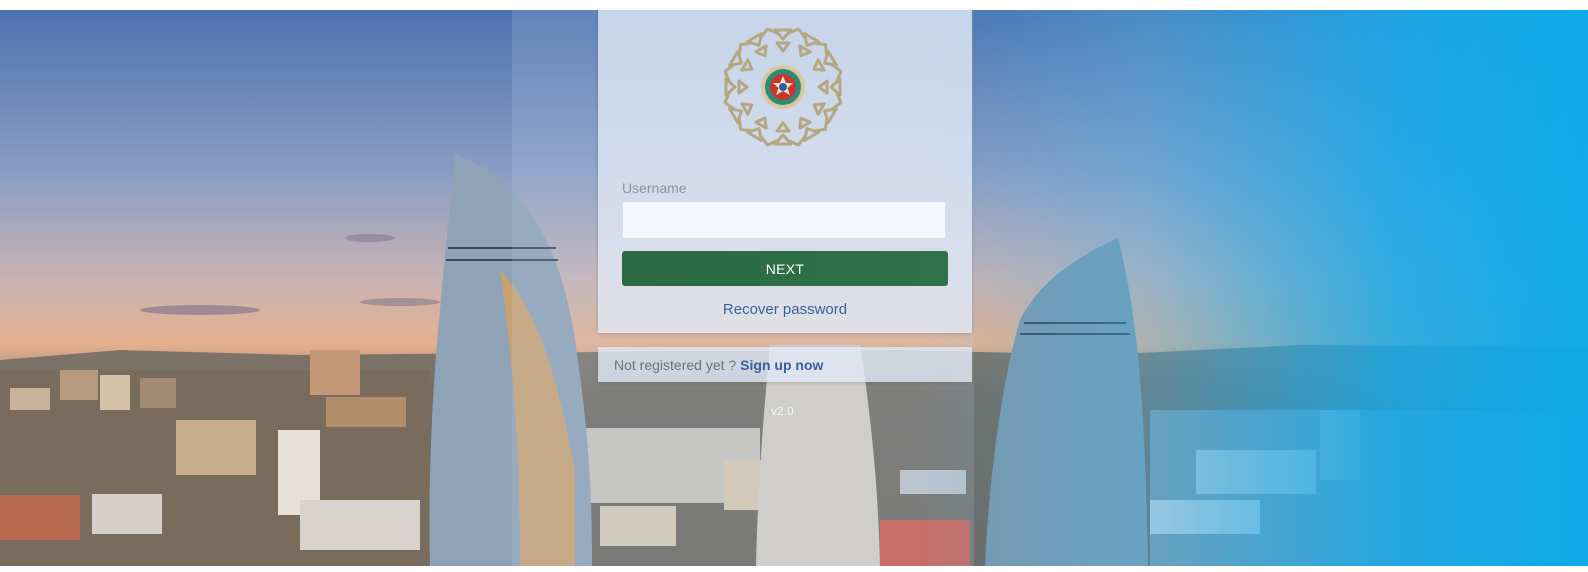 The width and height of the screenshot is (1588, 572). I want to click on register-prompt-container: Not registered yet ? Sign up now, so click(718, 365).